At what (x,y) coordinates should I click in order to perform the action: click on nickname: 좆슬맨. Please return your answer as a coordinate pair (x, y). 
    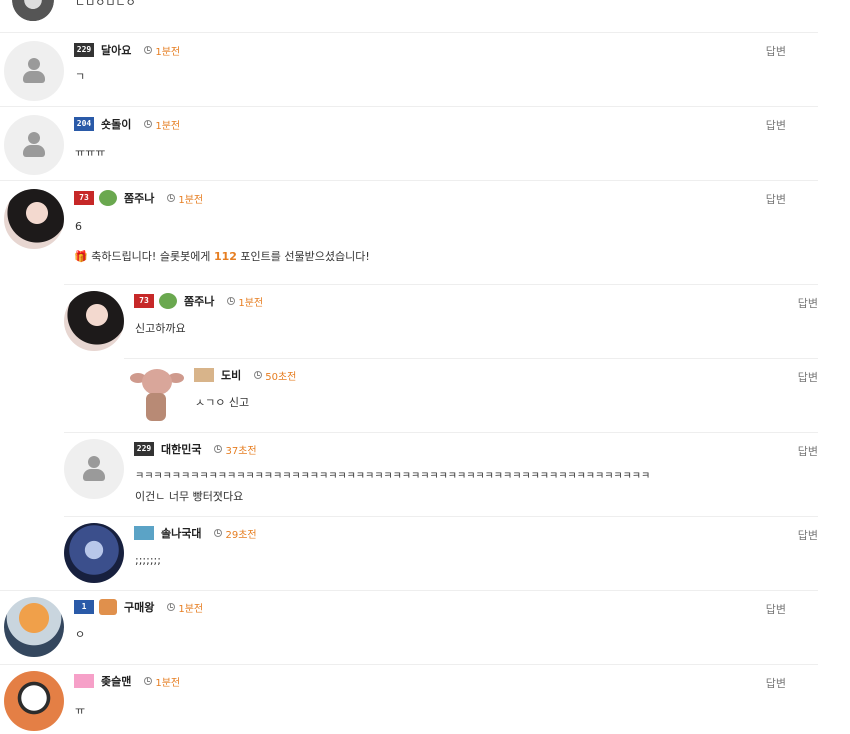
    Looking at the image, I should click on (116, 681).